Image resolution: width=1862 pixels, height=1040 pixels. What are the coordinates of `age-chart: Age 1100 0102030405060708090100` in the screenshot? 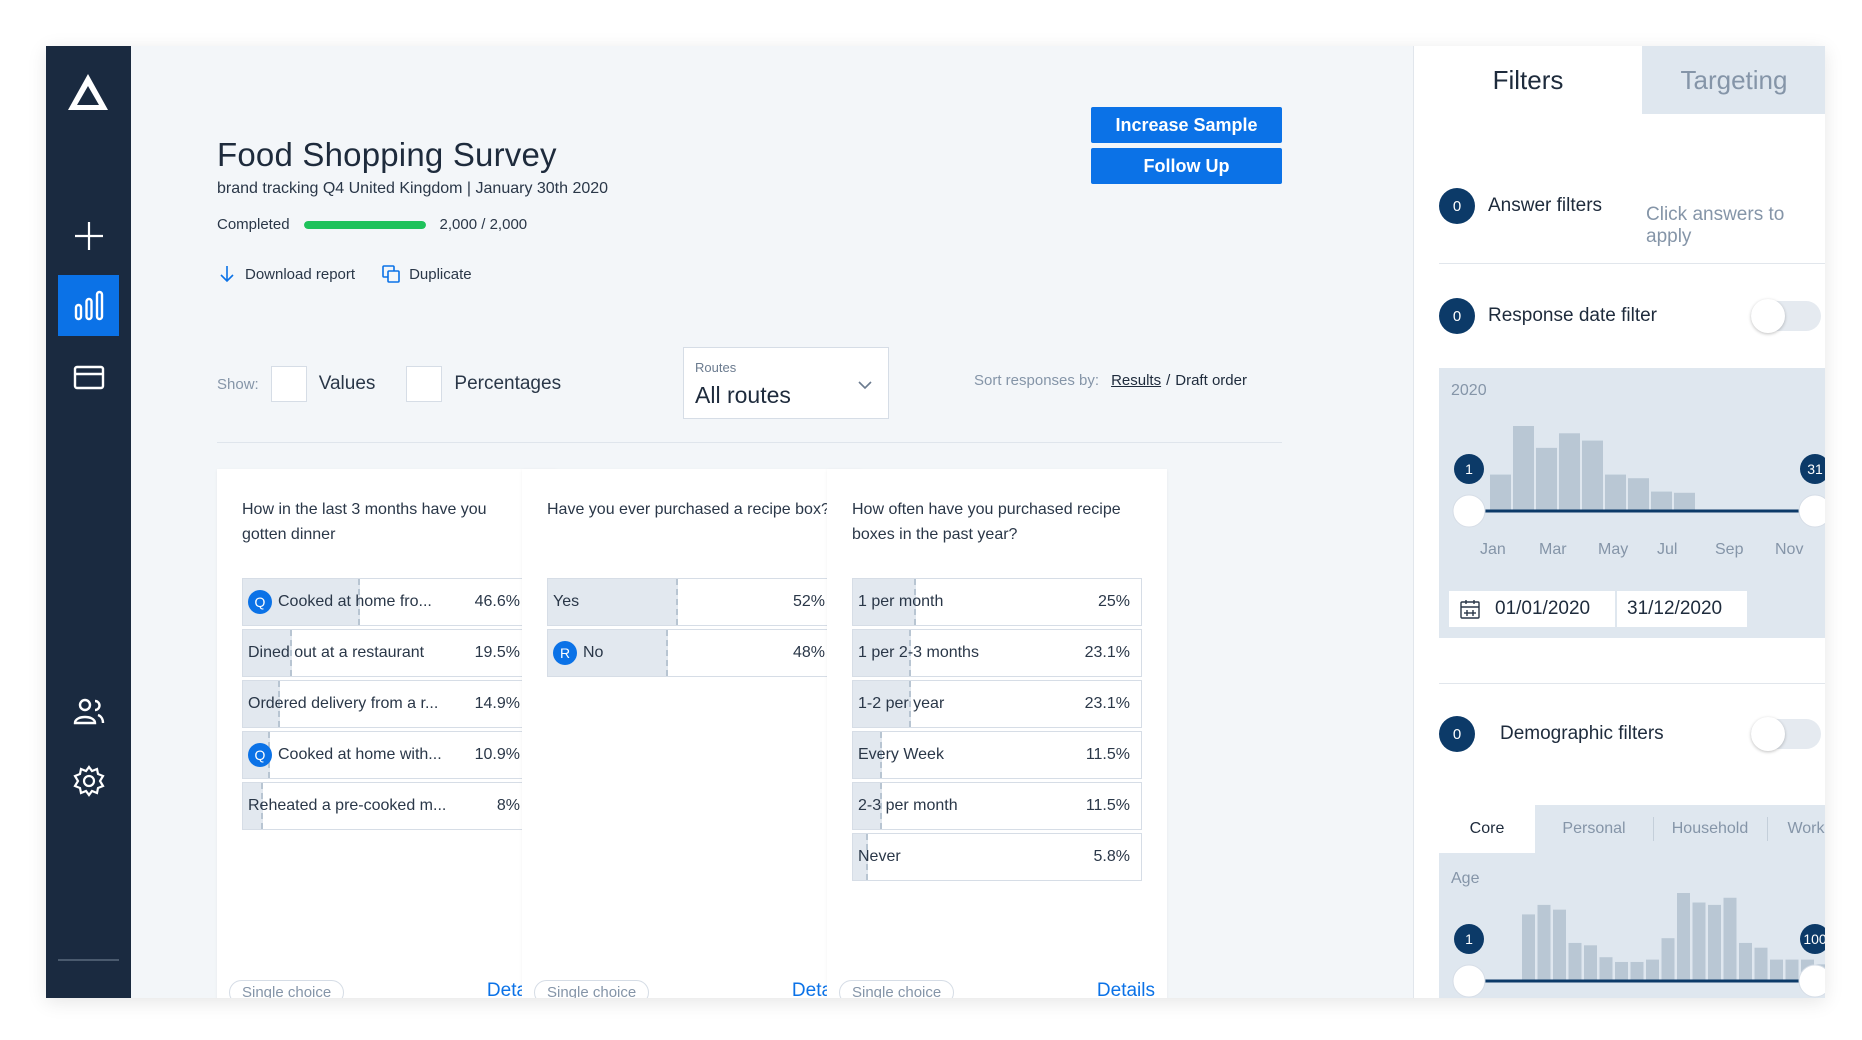 It's located at (1632, 925).